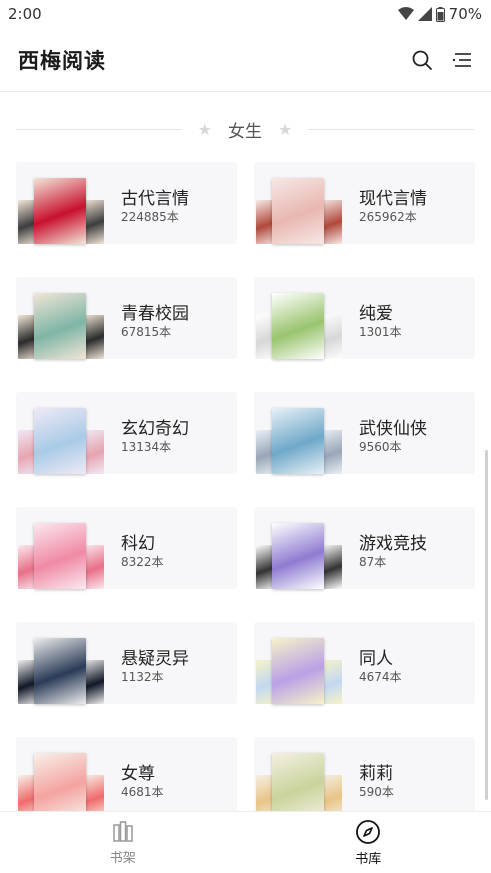 This screenshot has width=491, height=873. Describe the element at coordinates (380, 447) in the screenshot. I see `category-count: 9560本` at that location.